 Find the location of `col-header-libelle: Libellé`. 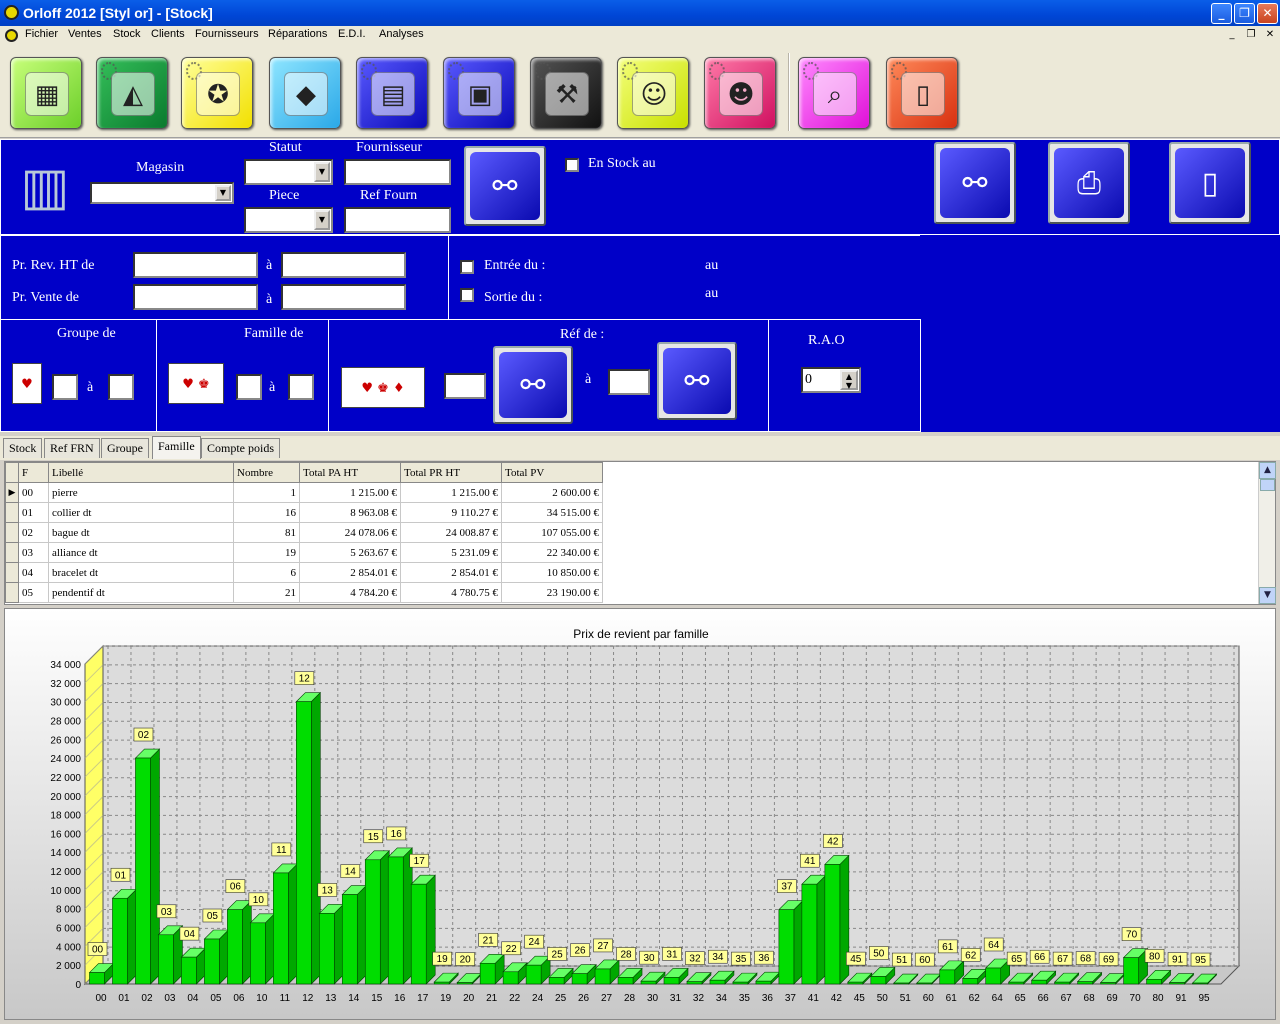

col-header-libelle: Libellé is located at coordinates (141, 472).